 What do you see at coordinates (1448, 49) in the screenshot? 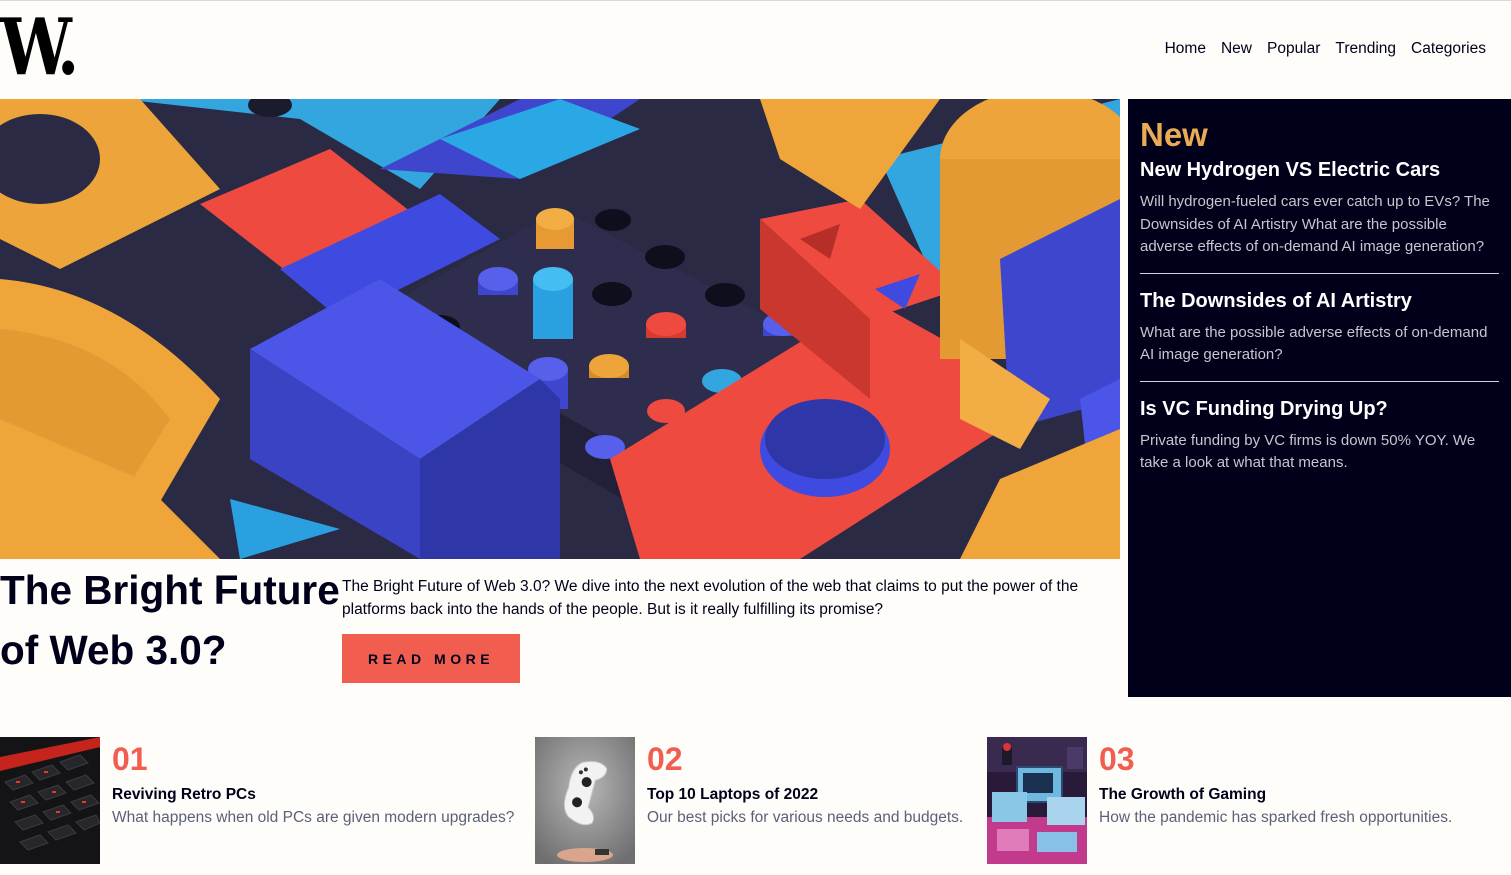
I see `nav-categories-link: Categories` at bounding box center [1448, 49].